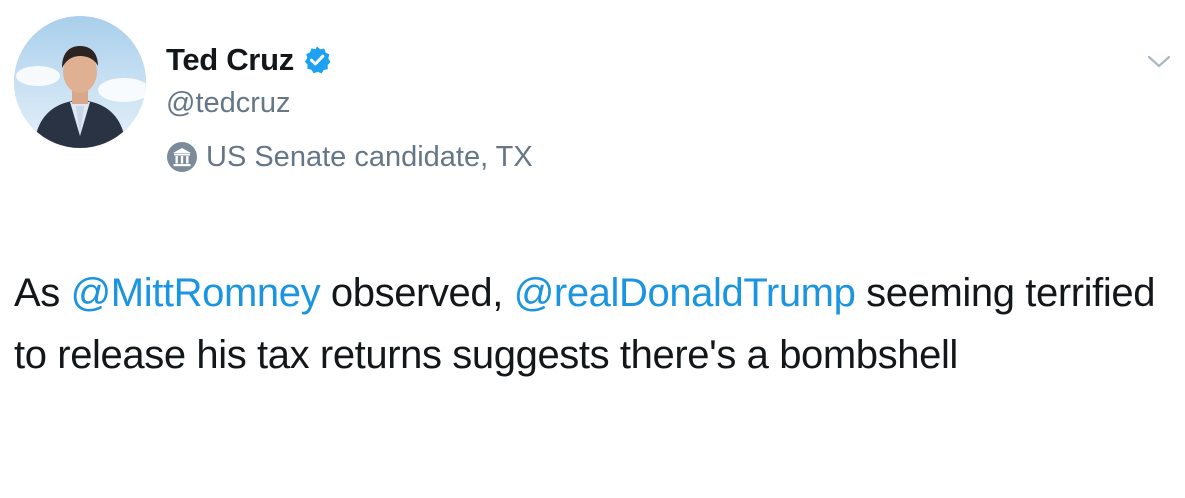 This screenshot has width=1185, height=498. I want to click on government-building-icon, so click(182, 157).